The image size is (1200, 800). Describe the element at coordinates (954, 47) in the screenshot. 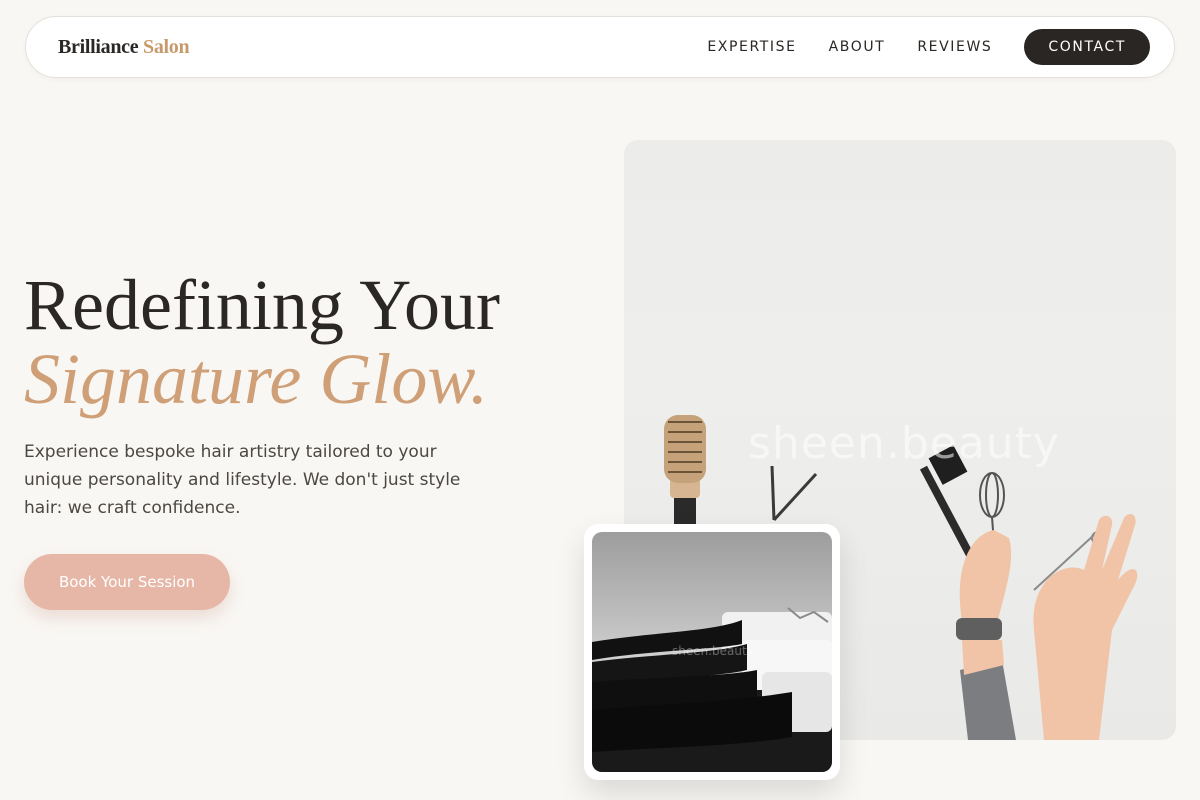

I see `nav-link-reviews: REVIEWS` at that location.